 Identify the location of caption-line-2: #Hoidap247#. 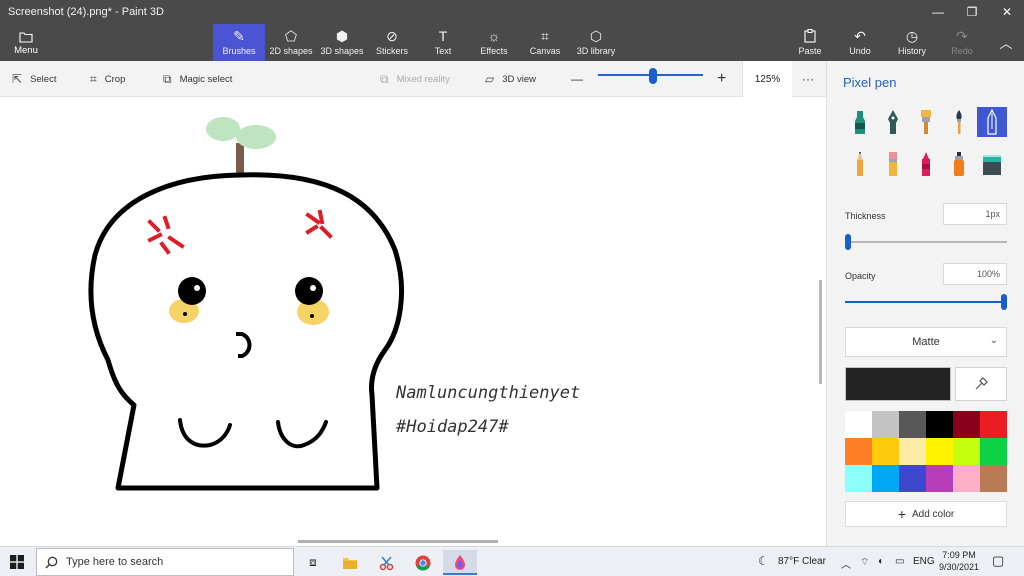
(452, 427).